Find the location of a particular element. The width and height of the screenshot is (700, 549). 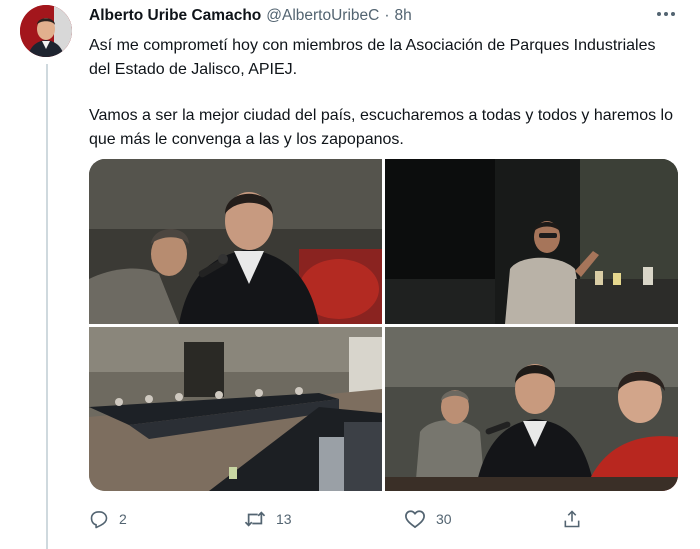

like-button: 30 is located at coordinates (428, 519).